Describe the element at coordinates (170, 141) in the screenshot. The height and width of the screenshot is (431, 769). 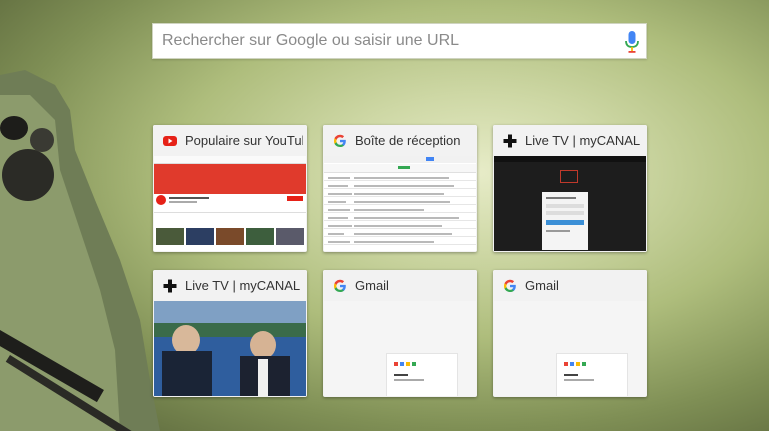
I see `youtube-icon` at that location.